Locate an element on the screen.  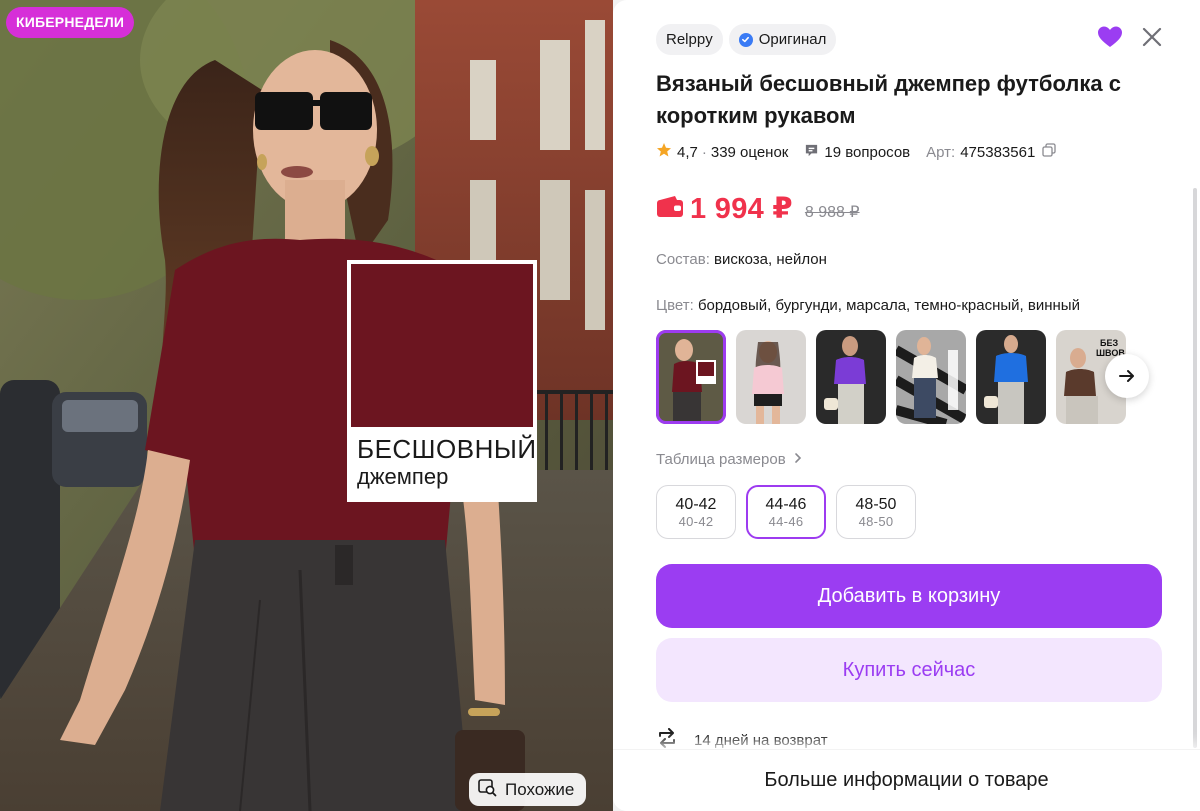
size-table-label: Таблица размеров is located at coordinates (721, 459).